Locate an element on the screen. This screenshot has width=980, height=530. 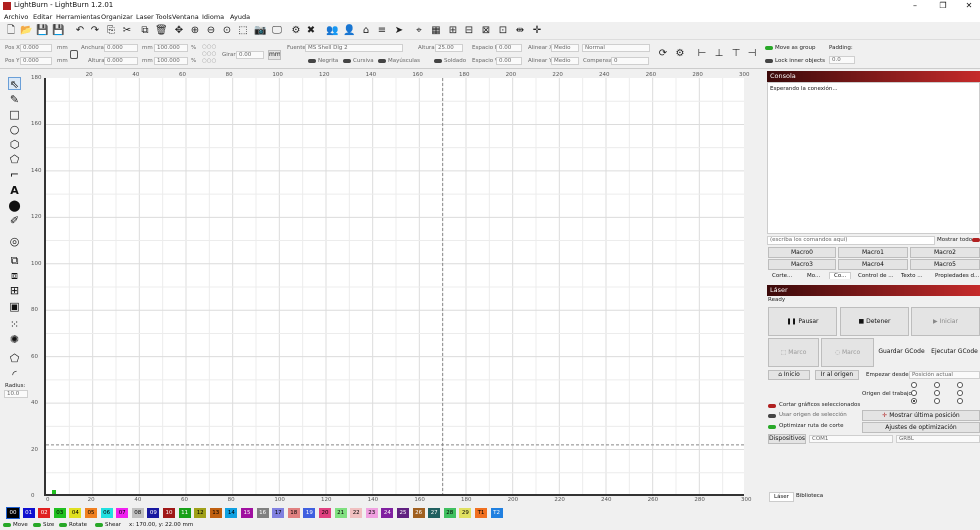
cut-selected-toggle is located at coordinates (772, 406).